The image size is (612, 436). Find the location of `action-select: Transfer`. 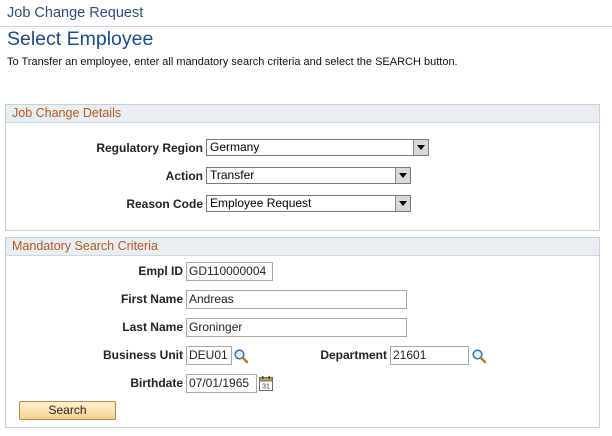

action-select: Transfer is located at coordinates (308, 175).